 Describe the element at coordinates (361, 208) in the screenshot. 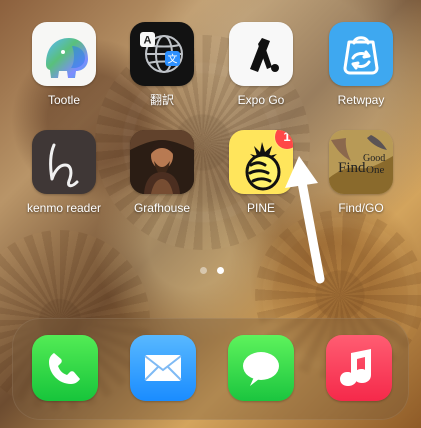

I see `find-go-label: Find/GO` at that location.